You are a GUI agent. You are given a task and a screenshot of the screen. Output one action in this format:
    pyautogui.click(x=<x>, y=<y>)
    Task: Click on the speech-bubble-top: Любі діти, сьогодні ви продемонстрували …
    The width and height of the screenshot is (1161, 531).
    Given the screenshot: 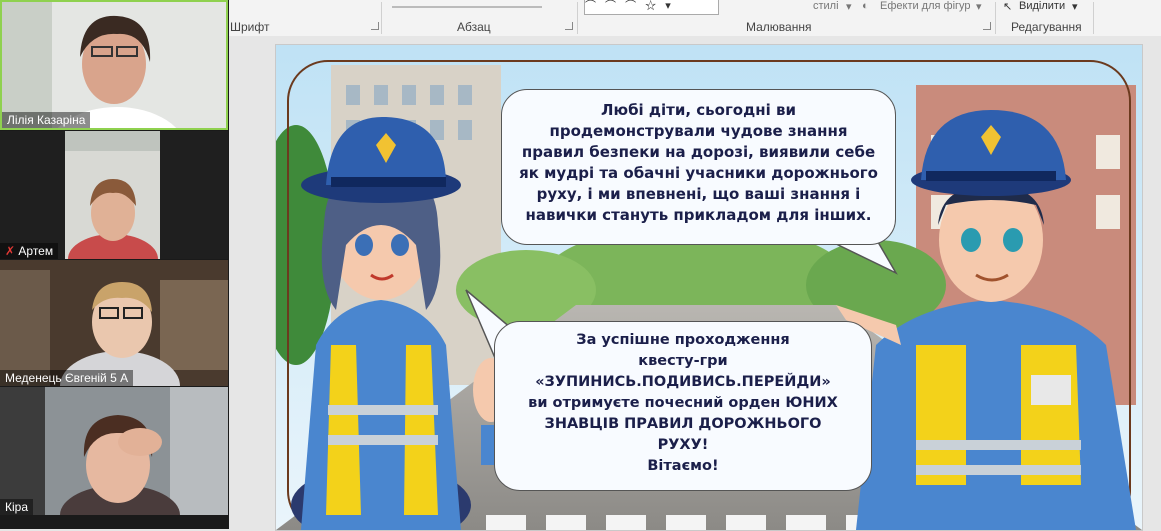 What is the action you would take?
    pyautogui.click(x=698, y=167)
    